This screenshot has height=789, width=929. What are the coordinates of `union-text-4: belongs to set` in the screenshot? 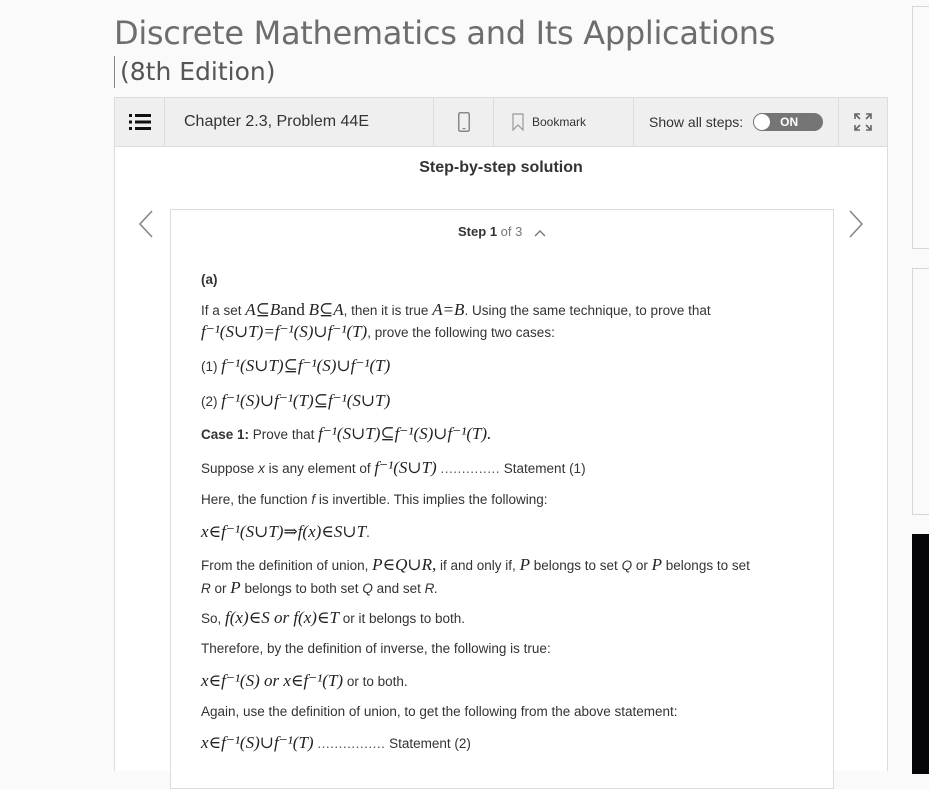 It's located at (707, 565).